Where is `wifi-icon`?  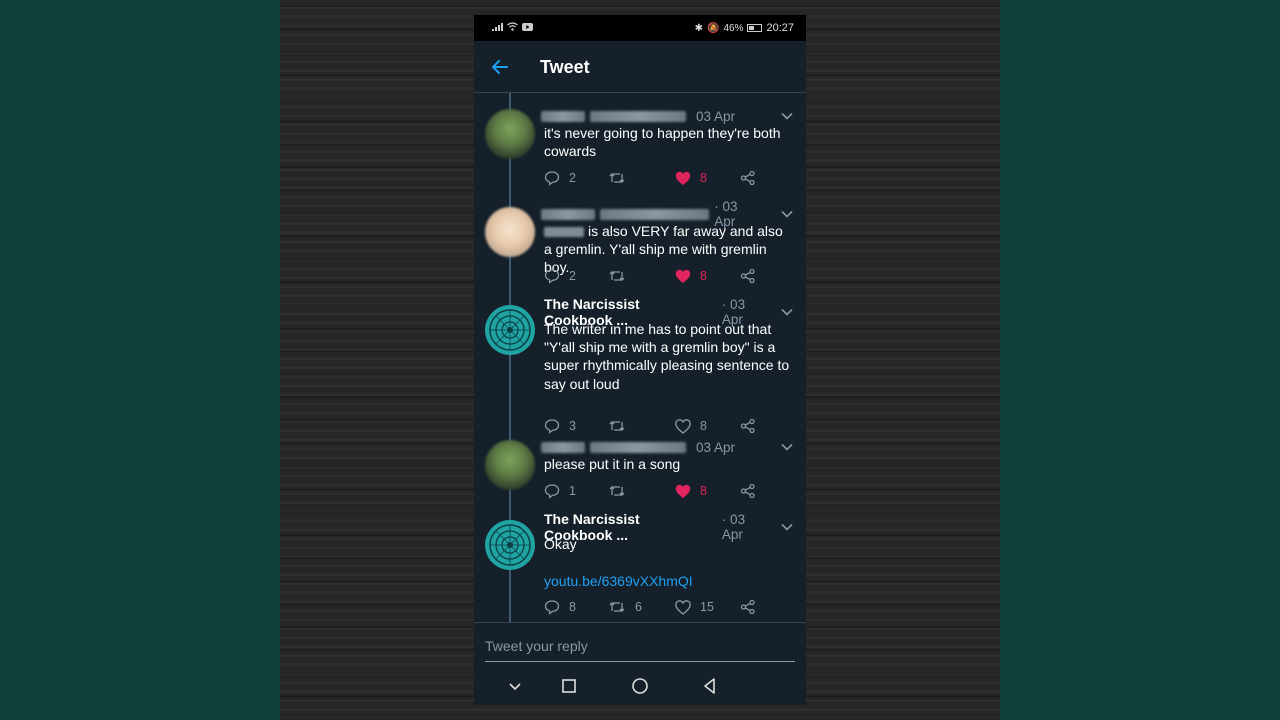
wifi-icon is located at coordinates (512, 26).